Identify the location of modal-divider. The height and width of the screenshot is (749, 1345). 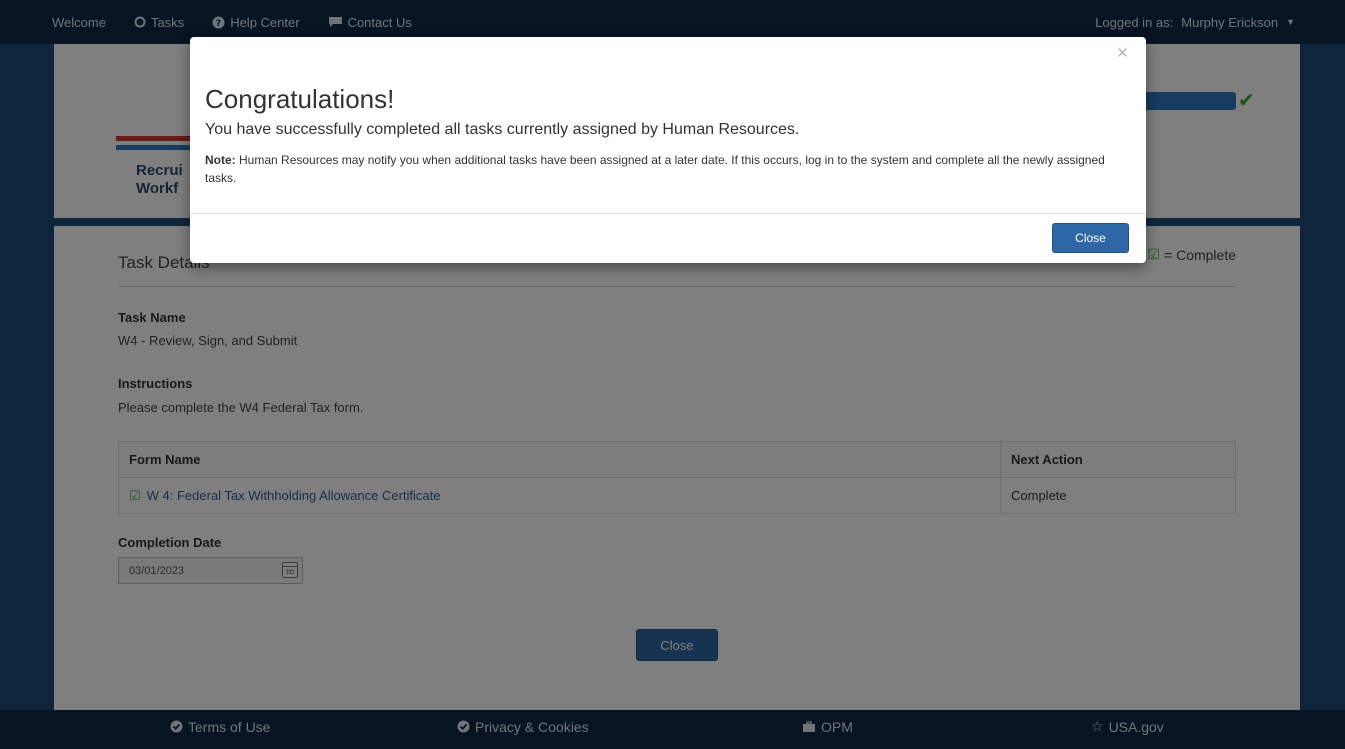
(668, 213).